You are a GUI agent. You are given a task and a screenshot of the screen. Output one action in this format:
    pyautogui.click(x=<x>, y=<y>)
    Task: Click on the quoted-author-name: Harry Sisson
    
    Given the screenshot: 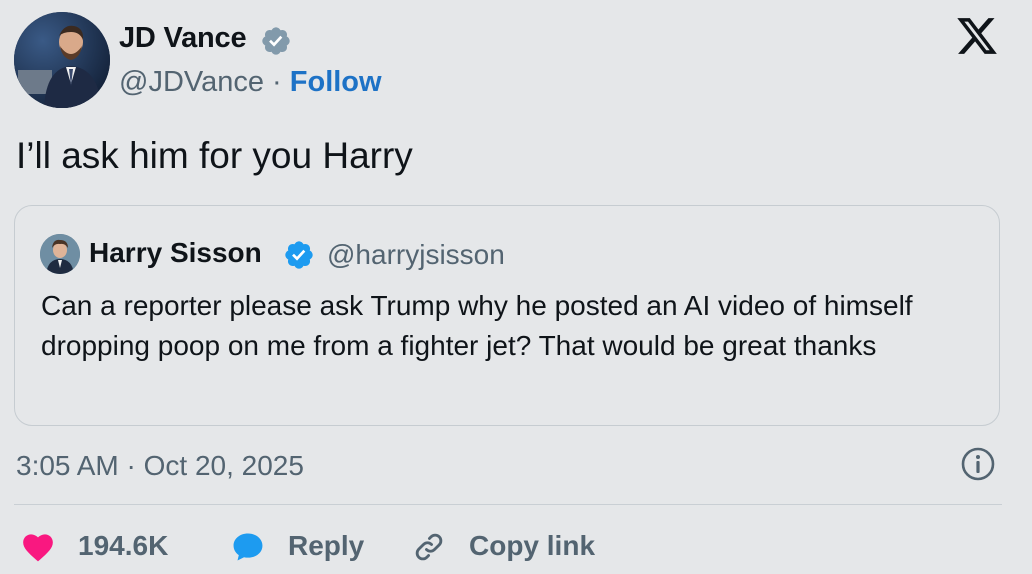 What is the action you would take?
    pyautogui.click(x=175, y=253)
    